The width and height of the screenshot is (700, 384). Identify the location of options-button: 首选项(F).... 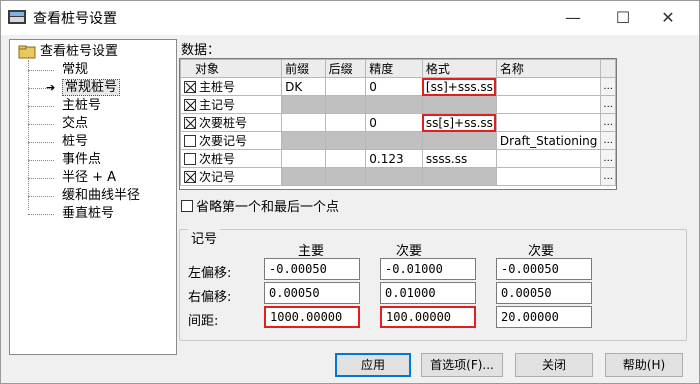
(462, 365).